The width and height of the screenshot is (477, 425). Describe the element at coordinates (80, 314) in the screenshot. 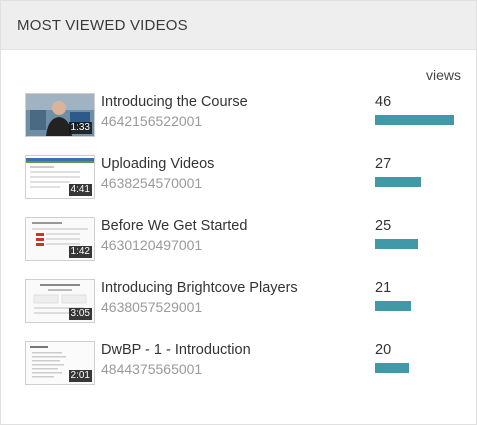

I see `duration-label: 3:05` at that location.